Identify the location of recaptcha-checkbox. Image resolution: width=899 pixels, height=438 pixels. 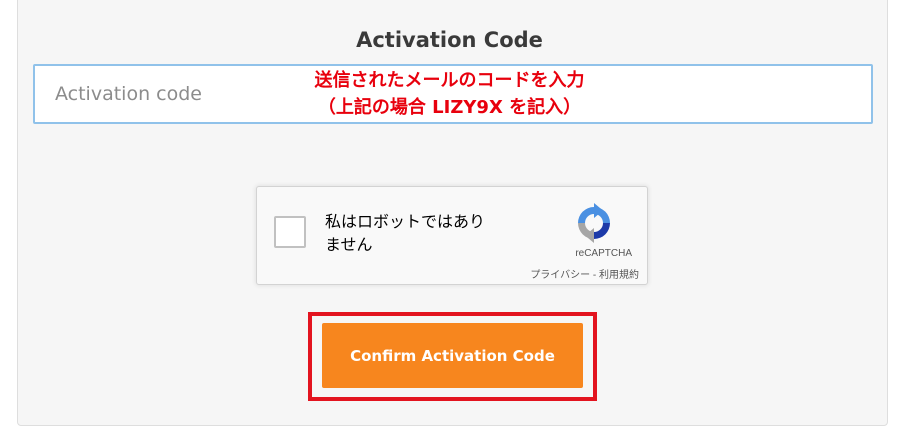
(290, 232).